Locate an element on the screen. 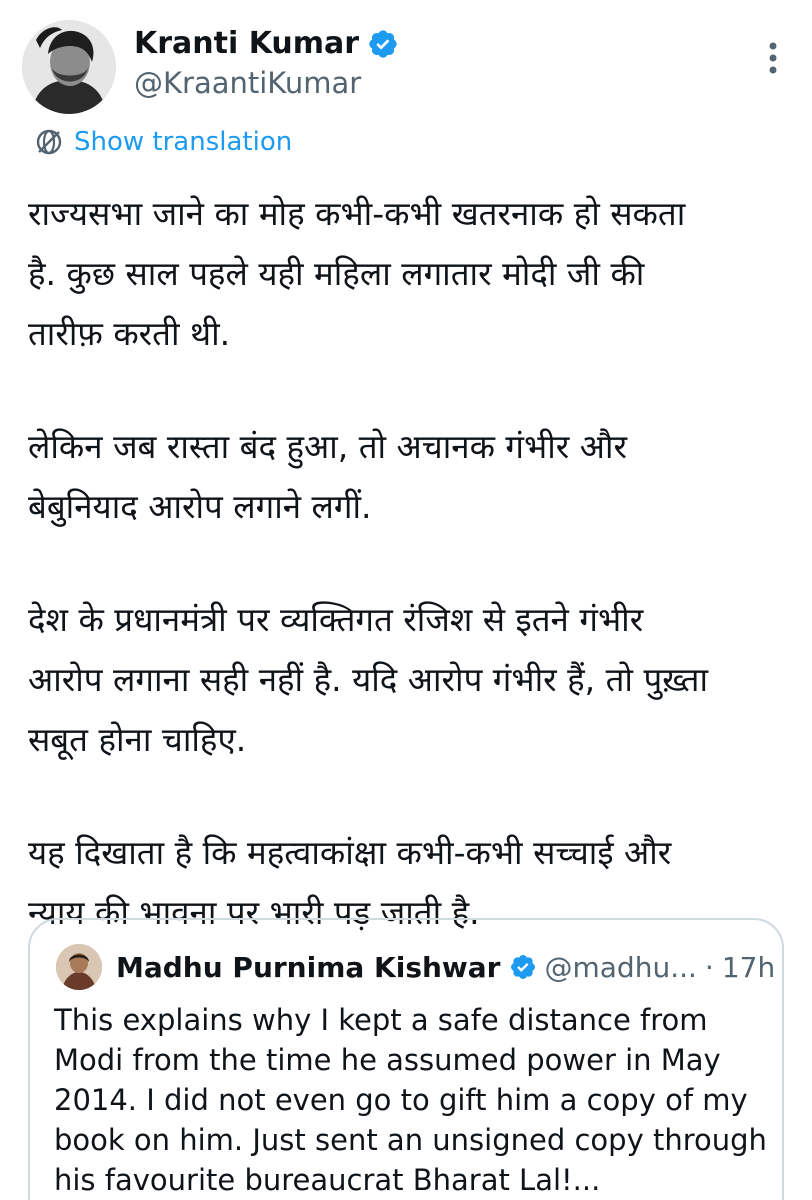 The image size is (812, 1200). show-translation-label: Show translation is located at coordinates (183, 142).